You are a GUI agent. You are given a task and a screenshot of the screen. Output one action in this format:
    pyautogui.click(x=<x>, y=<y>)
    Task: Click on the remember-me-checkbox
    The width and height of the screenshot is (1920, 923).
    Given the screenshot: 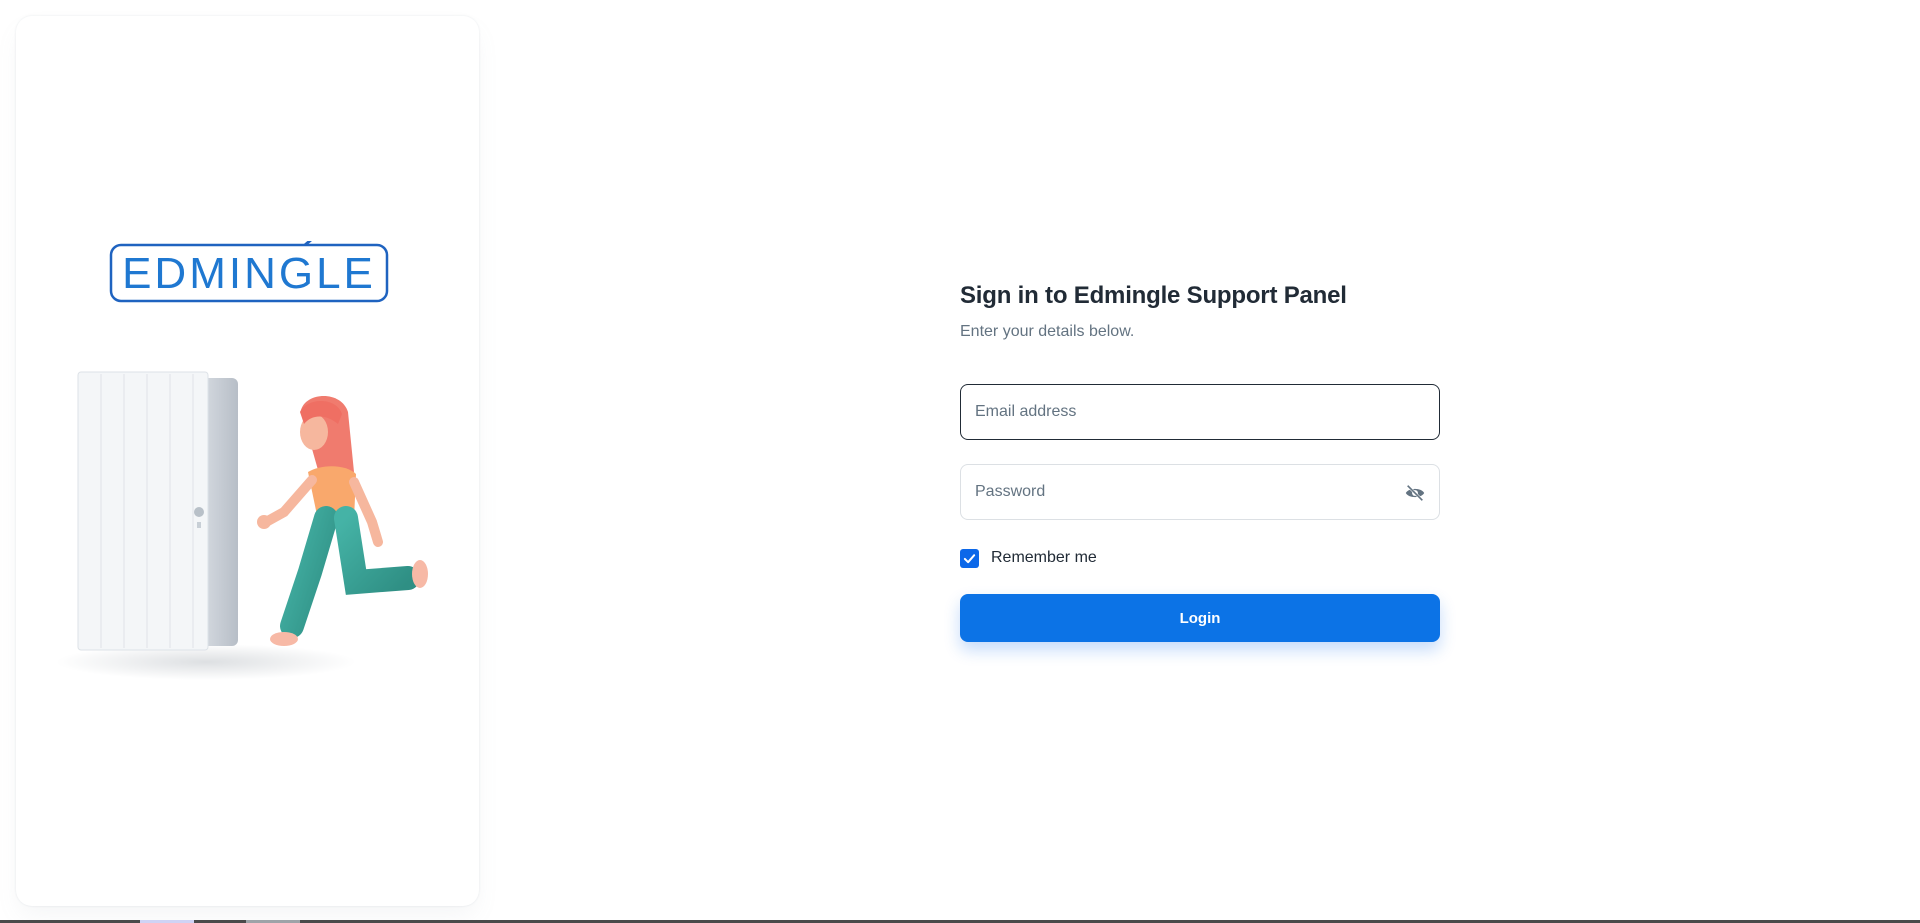 What is the action you would take?
    pyautogui.click(x=969, y=558)
    